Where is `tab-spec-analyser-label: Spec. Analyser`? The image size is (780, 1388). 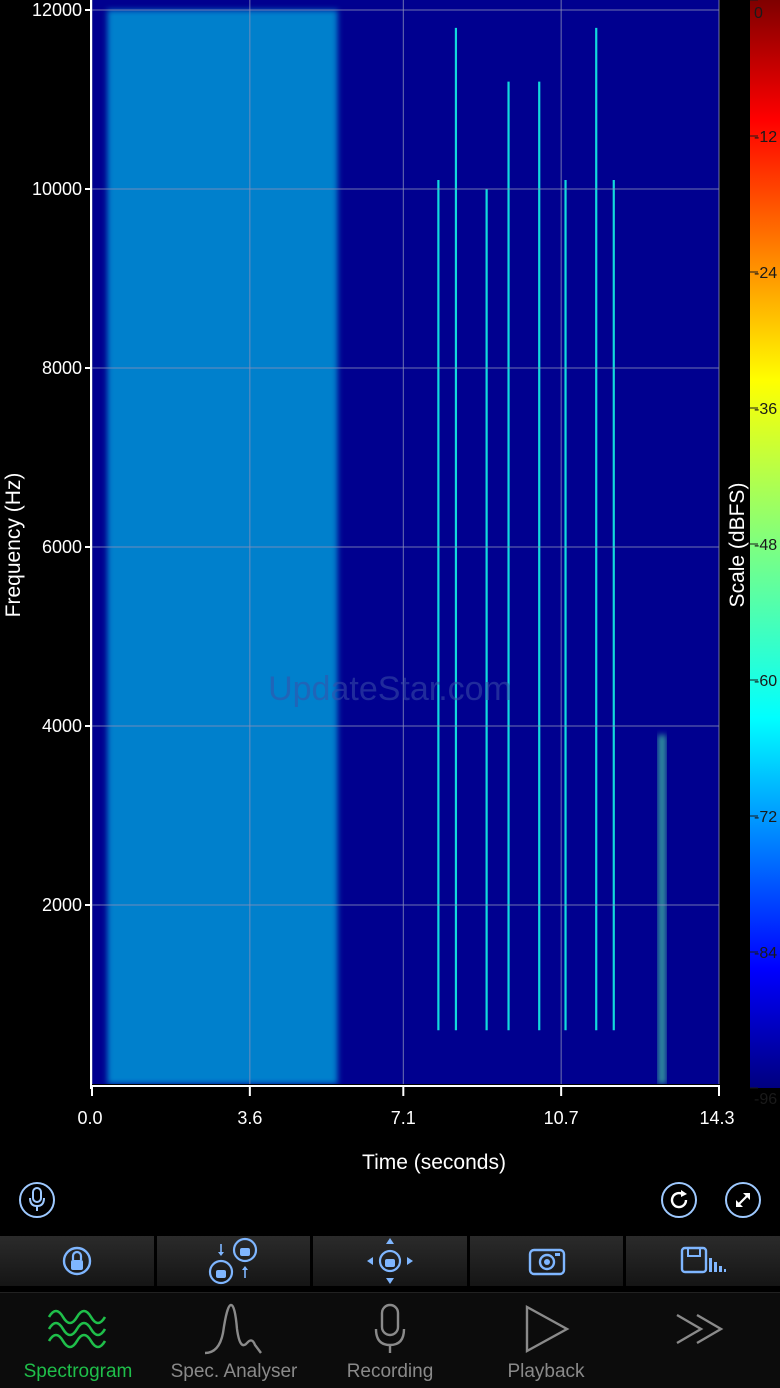
tab-spec-analyser-label: Spec. Analyser is located at coordinates (234, 1371).